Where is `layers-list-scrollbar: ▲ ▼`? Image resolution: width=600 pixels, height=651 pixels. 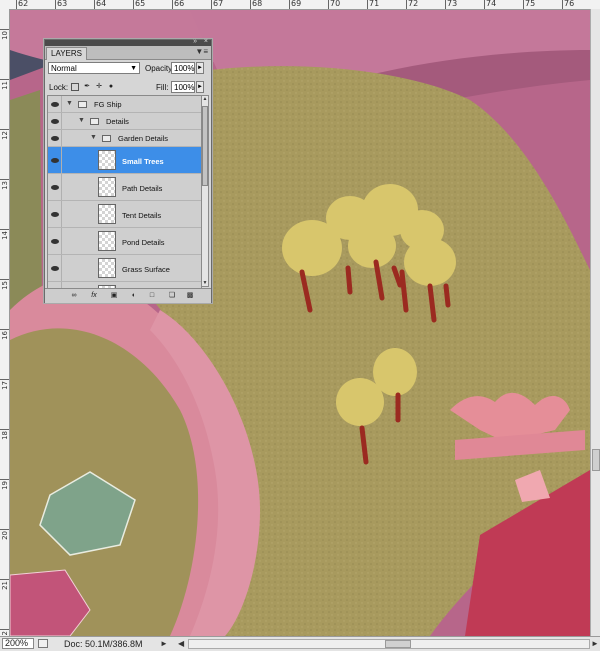
layers-list-scrollbar: ▲ ▼ is located at coordinates (205, 191).